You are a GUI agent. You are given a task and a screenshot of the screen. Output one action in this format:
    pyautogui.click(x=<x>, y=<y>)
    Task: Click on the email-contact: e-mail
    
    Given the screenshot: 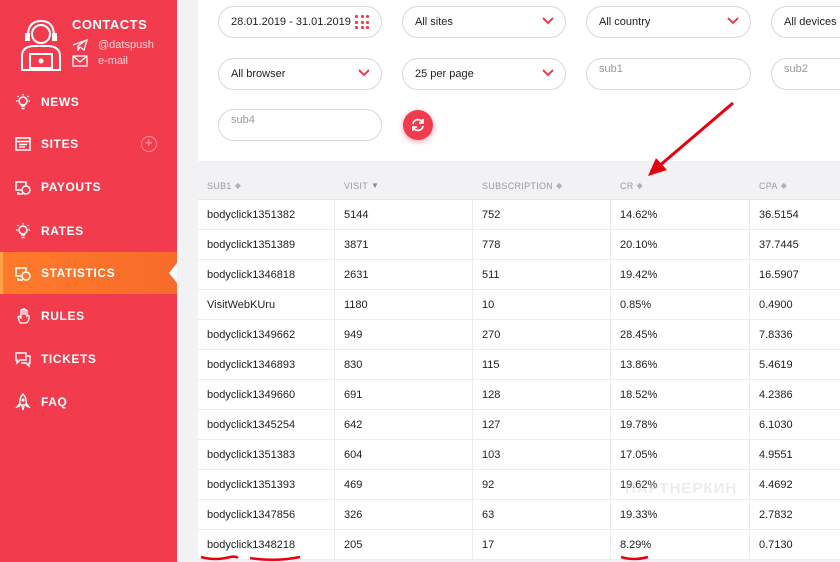 What is the action you would take?
    pyautogui.click(x=100, y=61)
    